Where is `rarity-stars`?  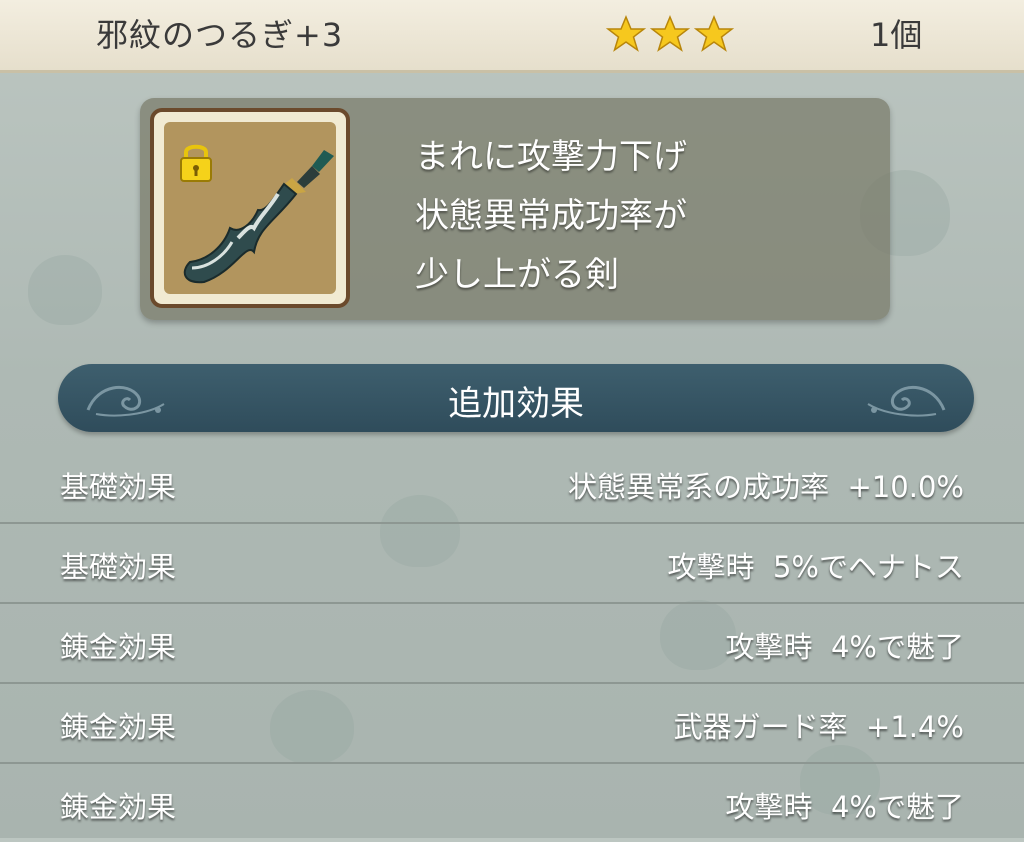
rarity-stars is located at coordinates (670, 34).